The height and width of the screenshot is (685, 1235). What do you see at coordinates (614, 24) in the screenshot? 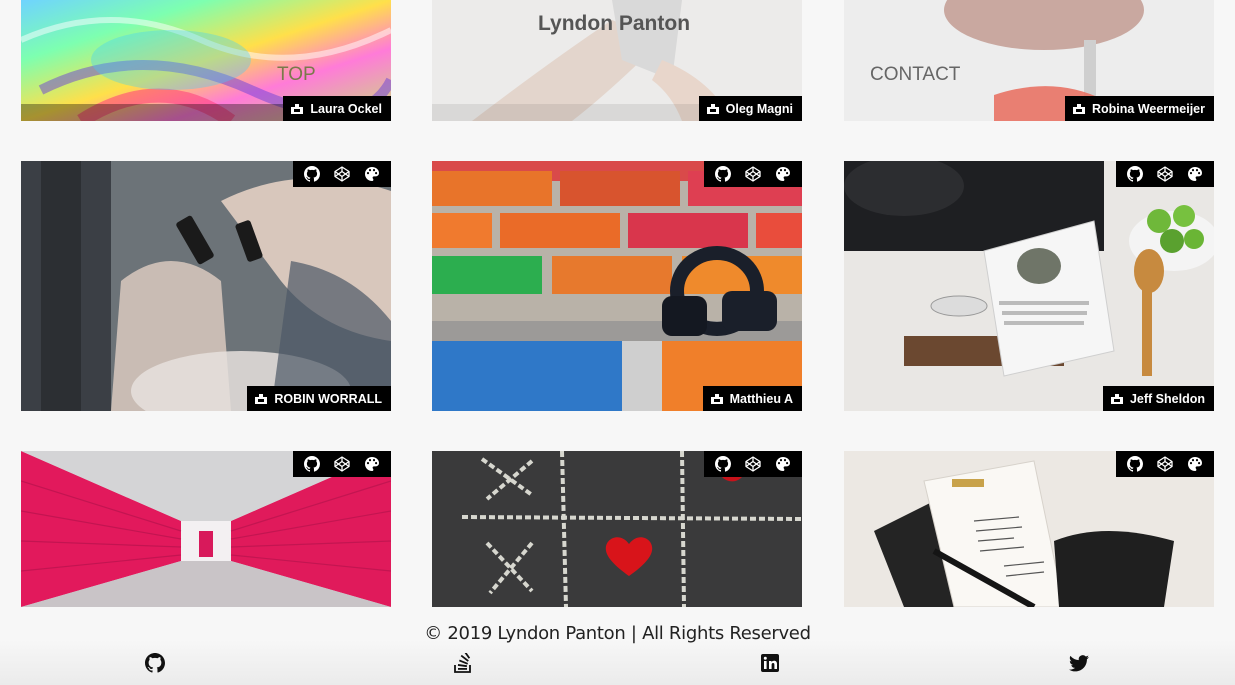
I see `brand-title: Lyndon Panton` at bounding box center [614, 24].